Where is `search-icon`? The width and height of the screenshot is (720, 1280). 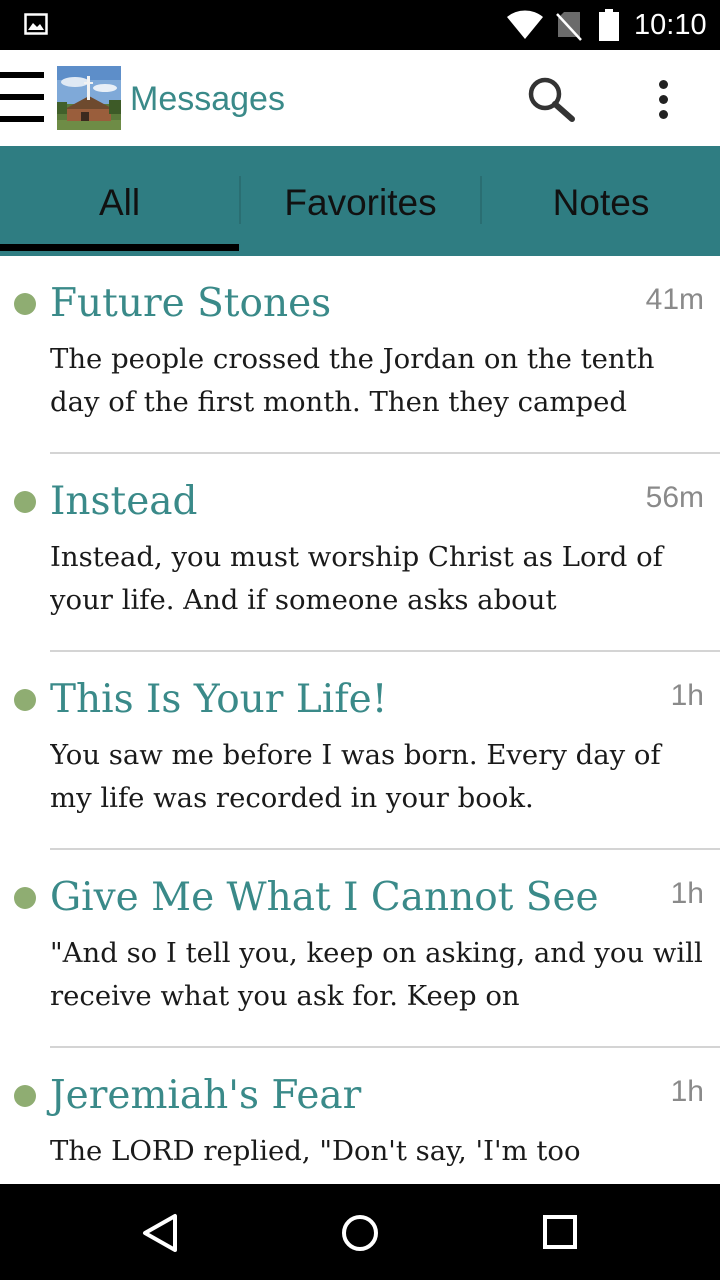 search-icon is located at coordinates (552, 99).